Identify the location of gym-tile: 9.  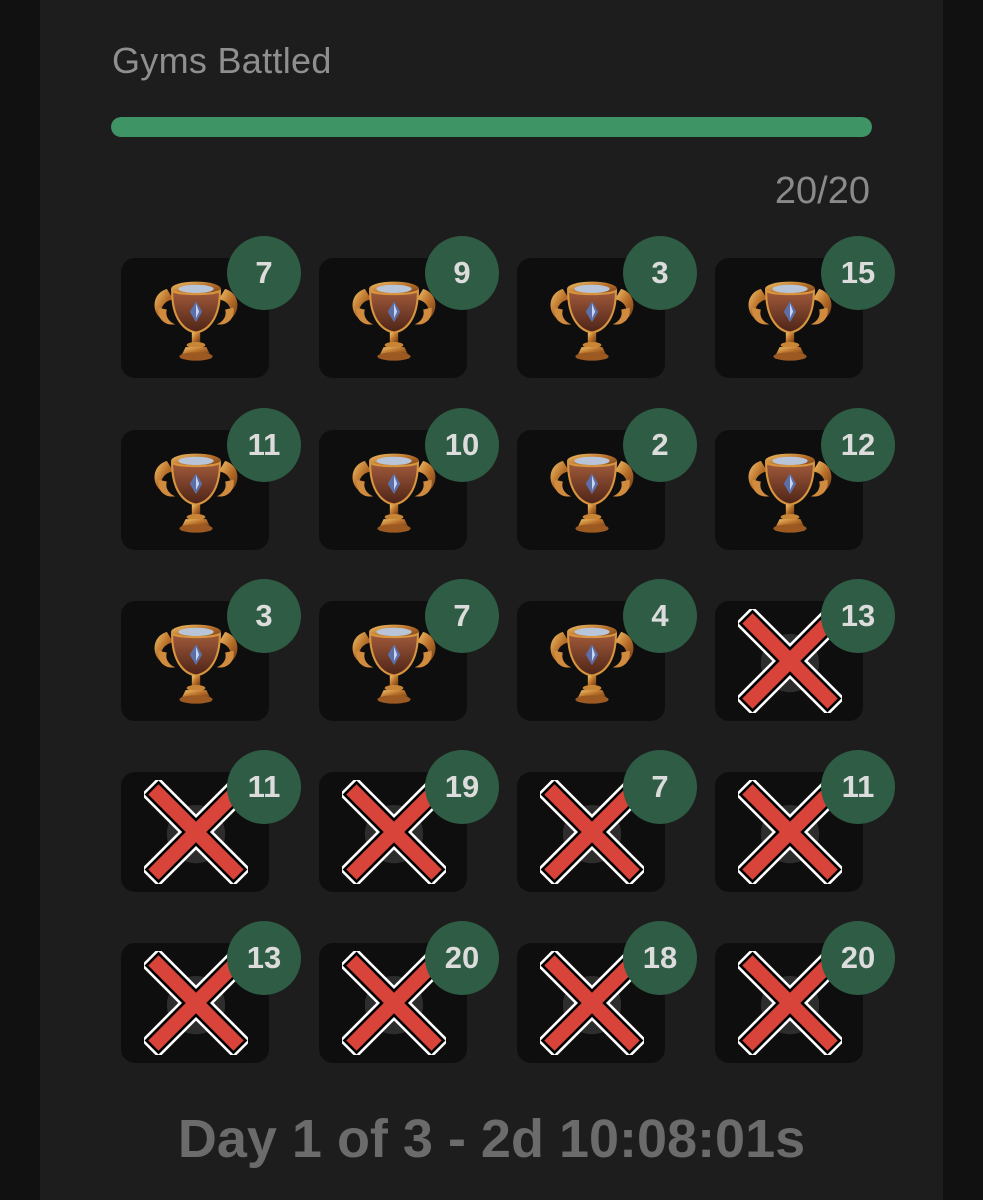
(409, 307).